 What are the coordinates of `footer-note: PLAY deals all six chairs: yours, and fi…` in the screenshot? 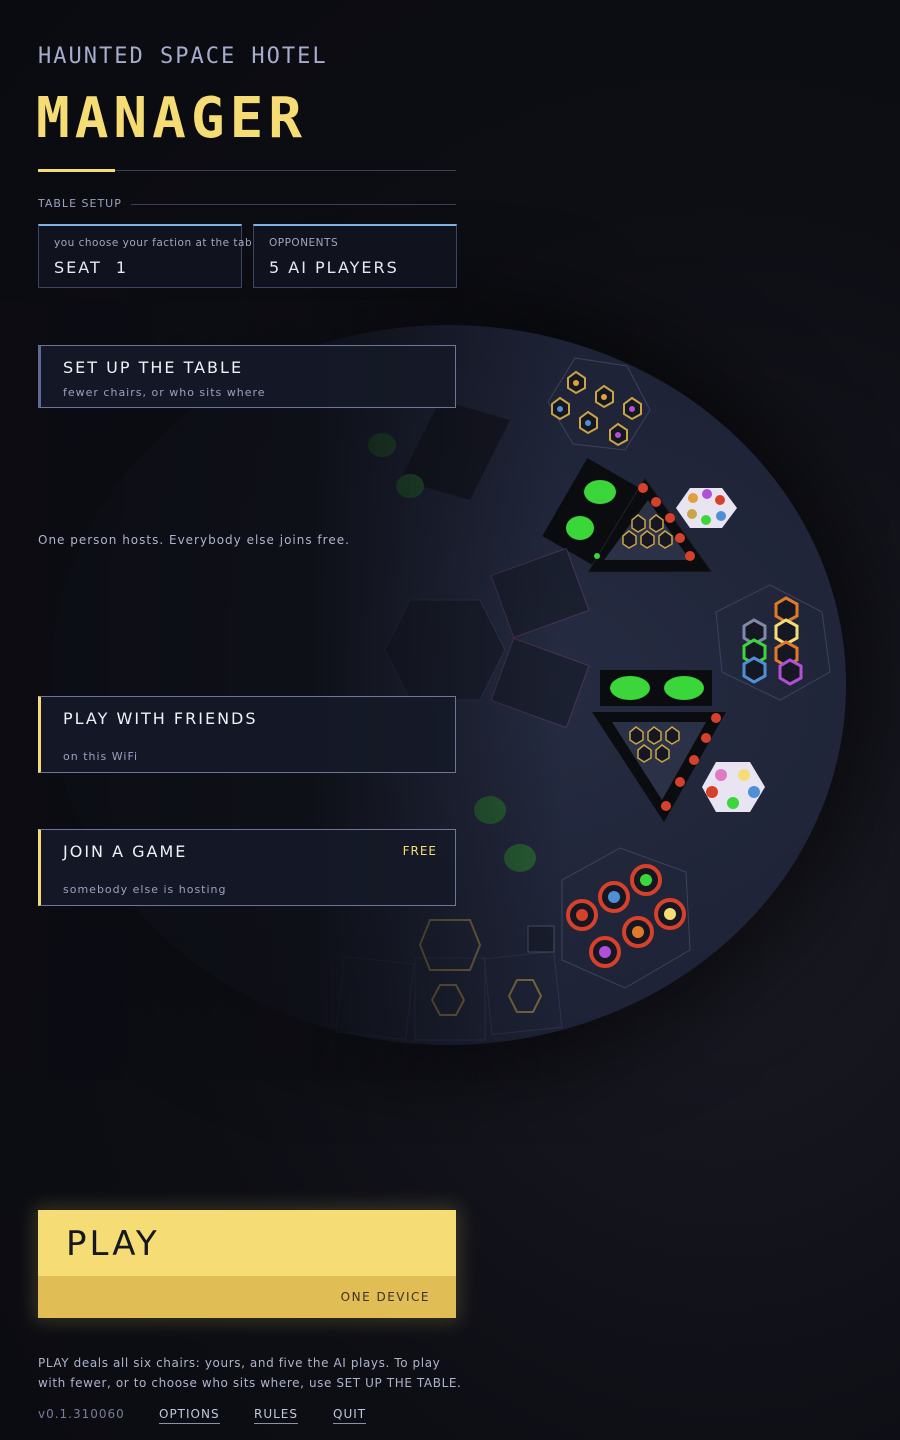 It's located at (250, 1373).